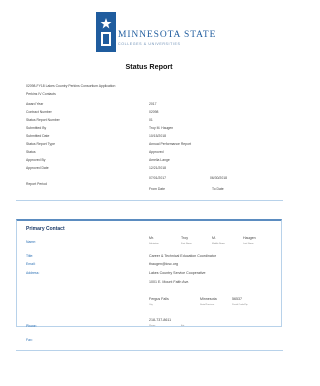 This screenshot has width=320, height=386. Describe the element at coordinates (170, 144) in the screenshot. I see `field-value: Annual Performance Report` at that location.